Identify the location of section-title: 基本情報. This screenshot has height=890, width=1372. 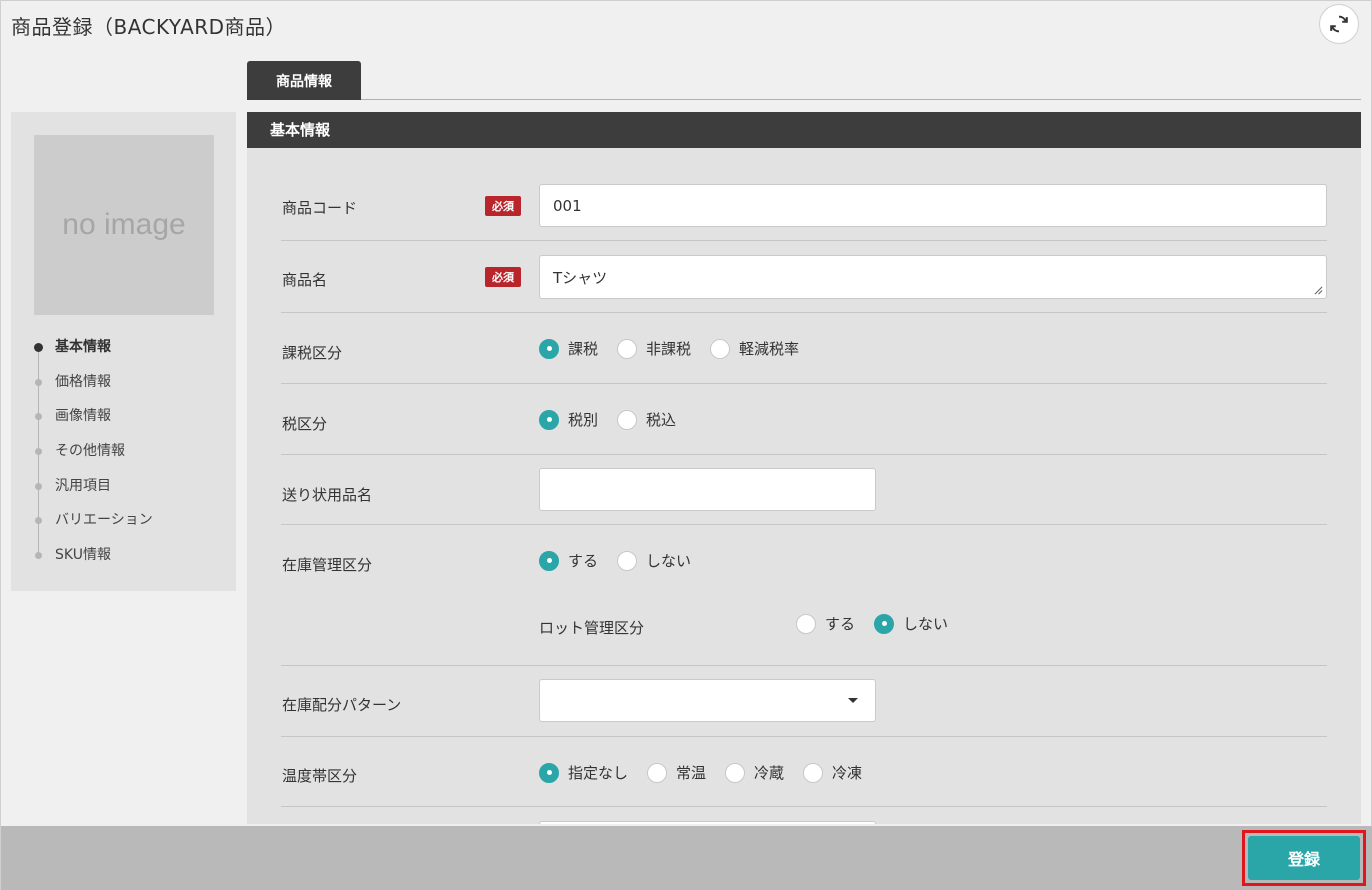
(804, 130).